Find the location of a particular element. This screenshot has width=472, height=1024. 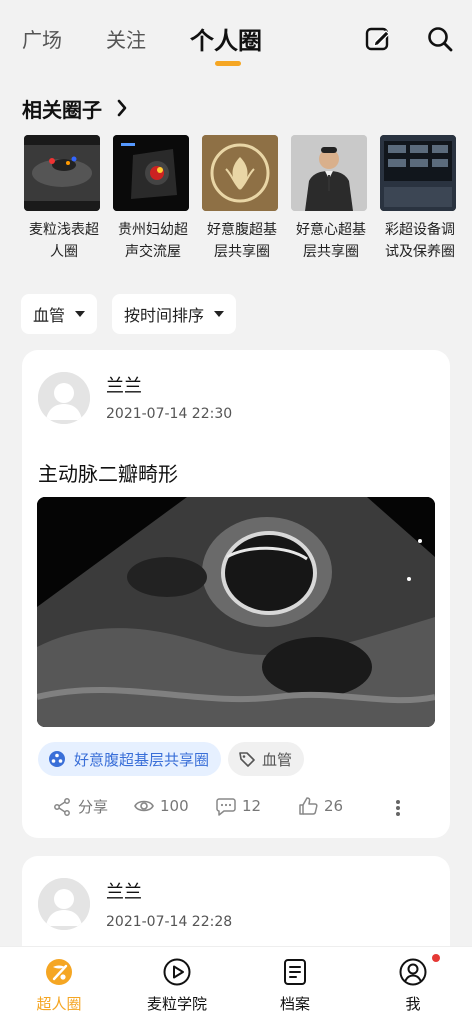

category-filter-dropdown: 血管 is located at coordinates (59, 314).